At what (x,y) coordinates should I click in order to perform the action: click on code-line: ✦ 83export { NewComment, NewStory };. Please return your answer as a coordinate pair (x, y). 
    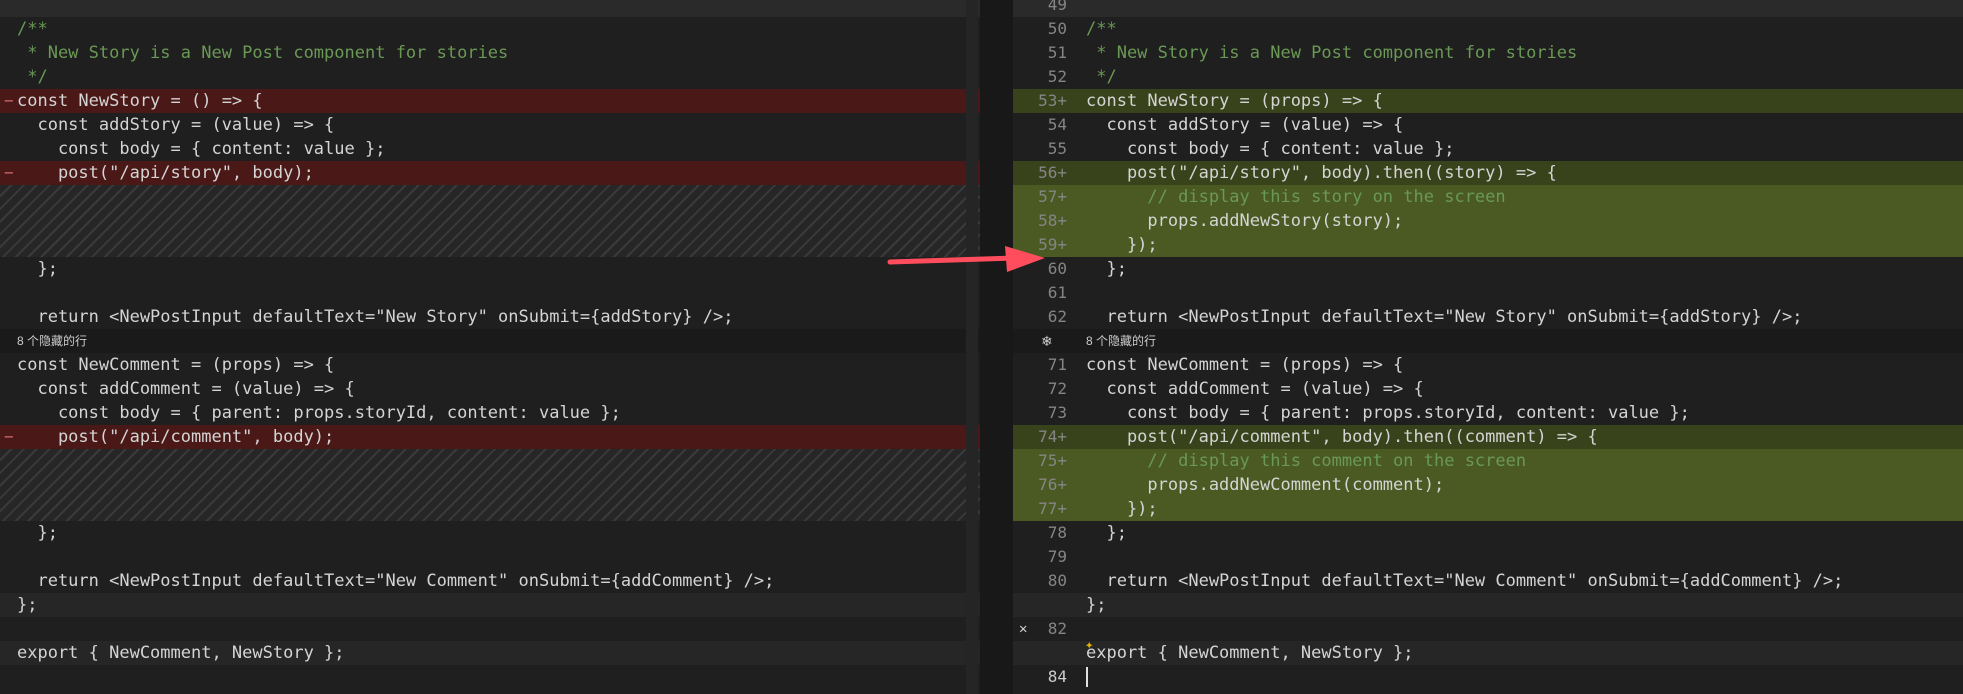
    Looking at the image, I should click on (1488, 665).